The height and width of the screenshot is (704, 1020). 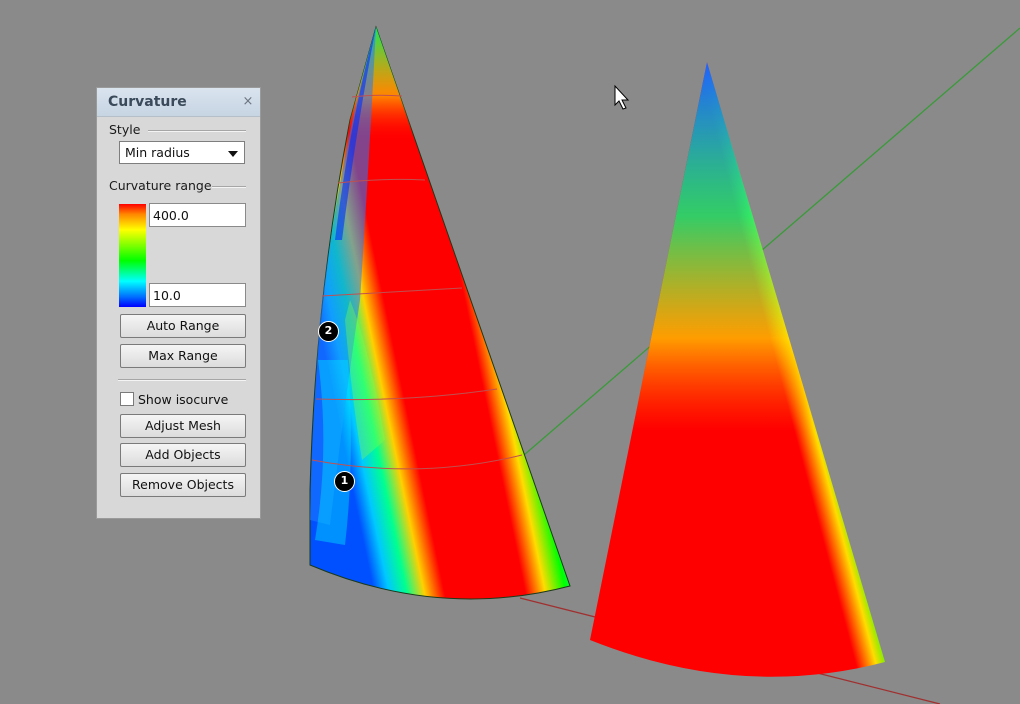 I want to click on auto-range-button: Auto Range, so click(x=183, y=326).